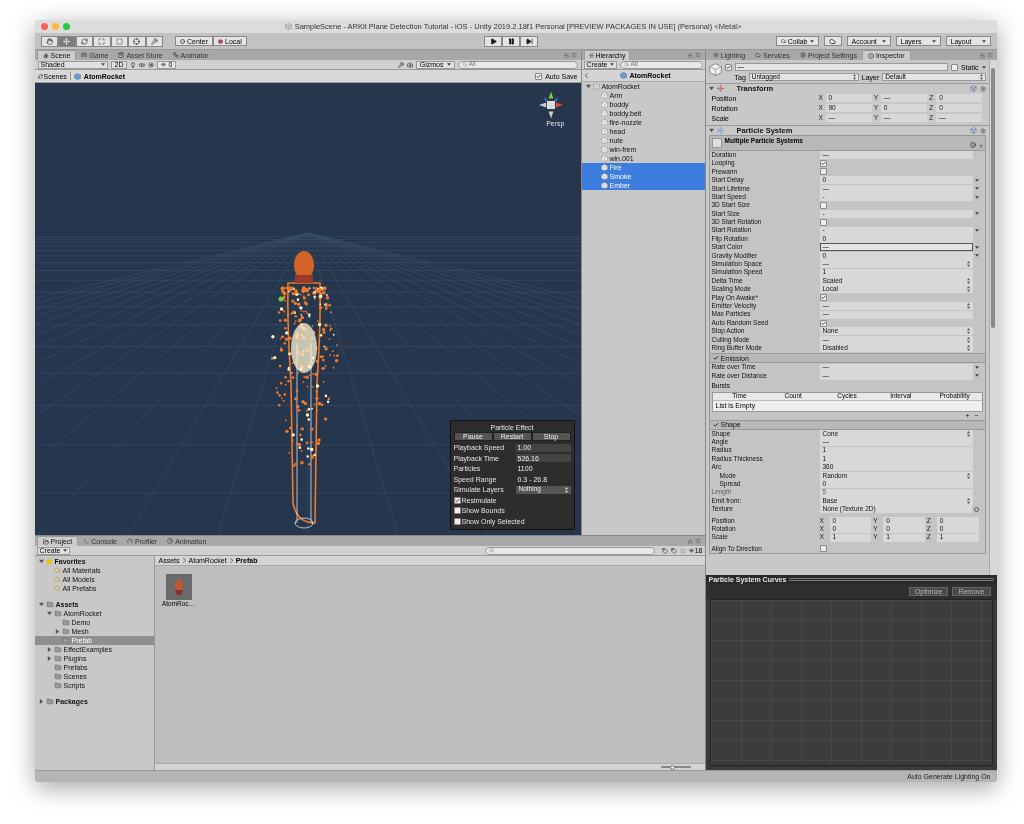  I want to click on hand-tool-button, so click(49, 41).